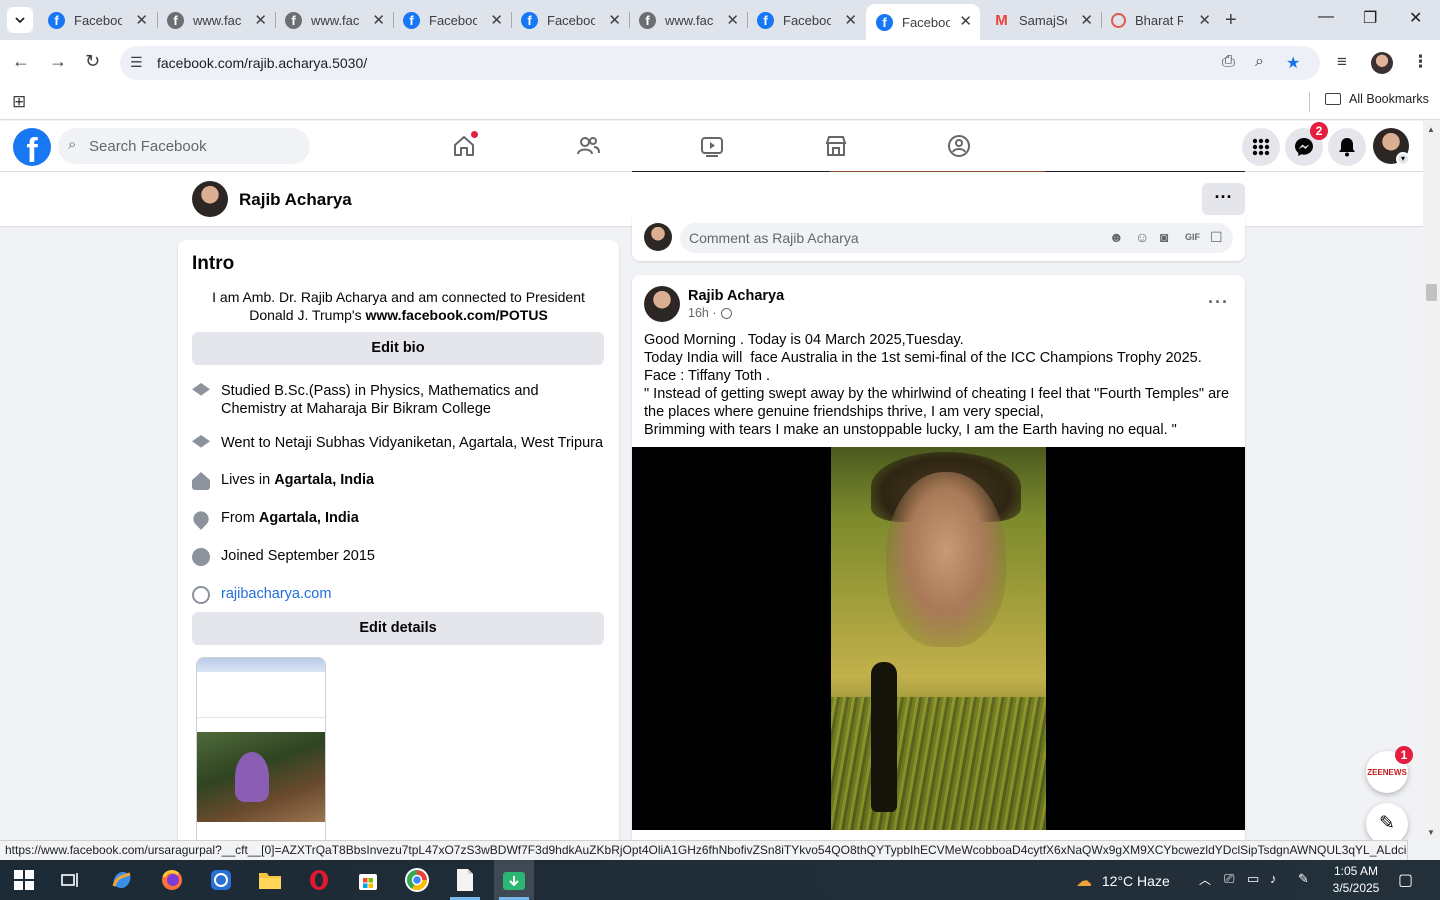  What do you see at coordinates (1431, 480) in the screenshot?
I see `page-scrollbar: ▲ ▼` at bounding box center [1431, 480].